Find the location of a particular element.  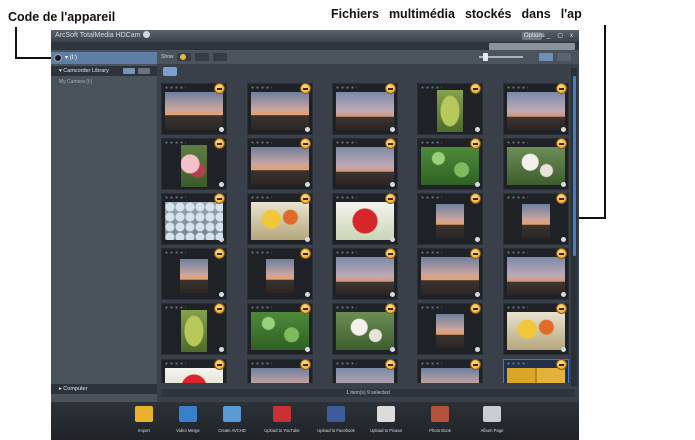

search-input is located at coordinates (532, 46).